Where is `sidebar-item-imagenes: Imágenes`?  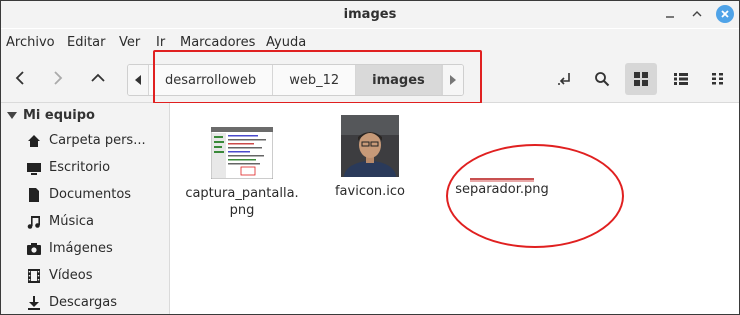
sidebar-item-imagenes: Imágenes is located at coordinates (70, 248).